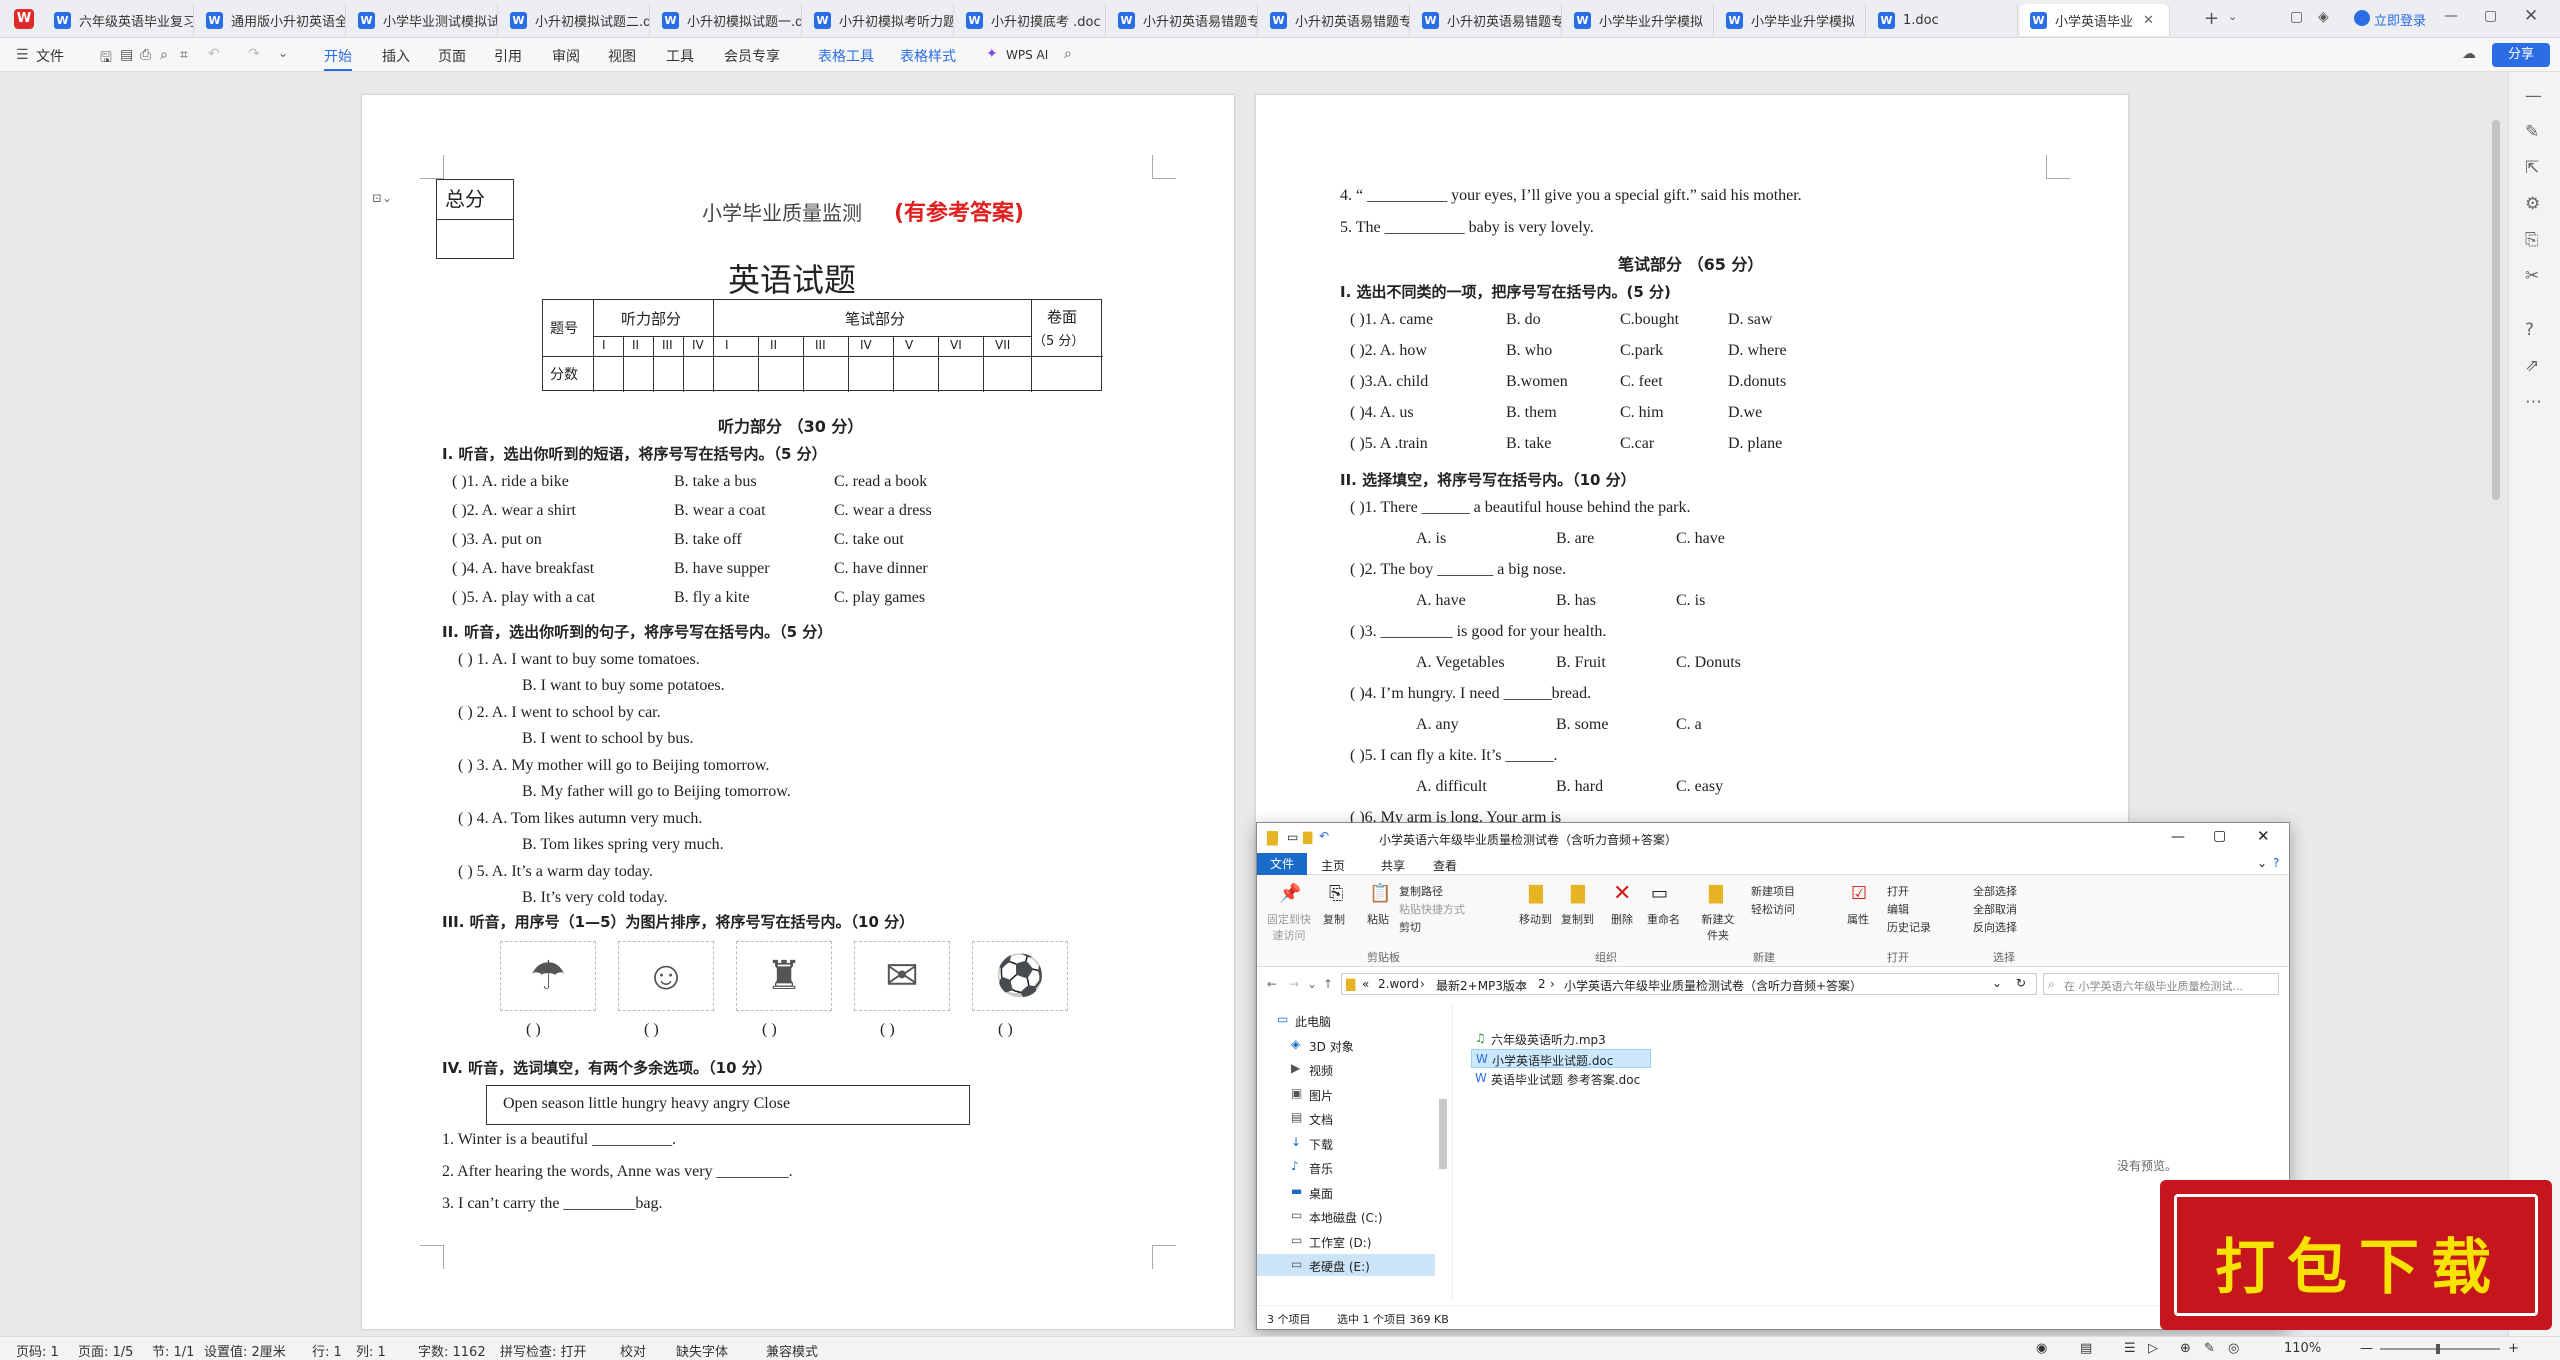 This screenshot has height=1360, width=2560. What do you see at coordinates (2451, 16) in the screenshot?
I see `minimize-icon: —` at bounding box center [2451, 16].